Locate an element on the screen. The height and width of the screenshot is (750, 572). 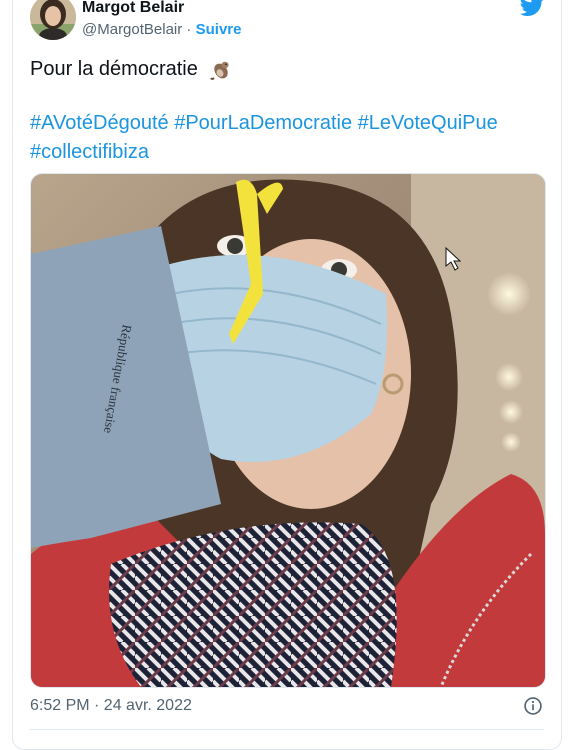
footer-divider is located at coordinates (287, 729).